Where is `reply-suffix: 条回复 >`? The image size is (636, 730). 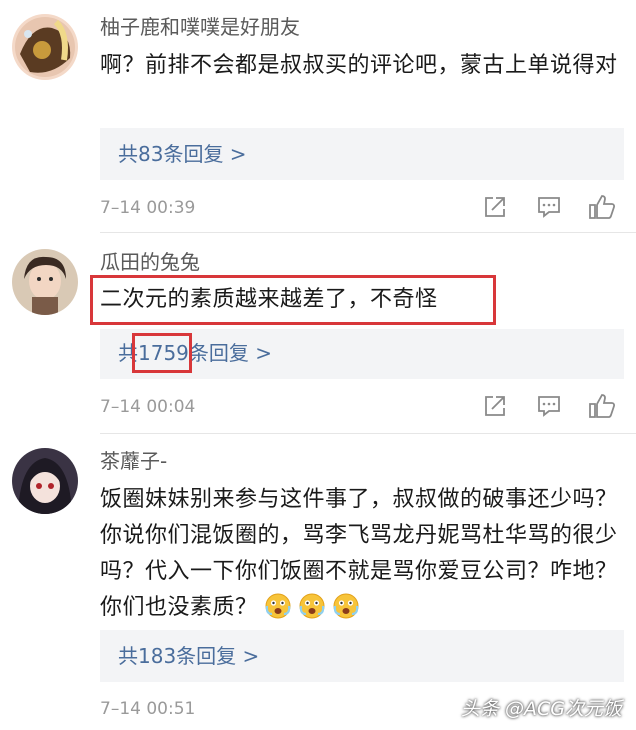 reply-suffix: 条回复 > is located at coordinates (230, 353).